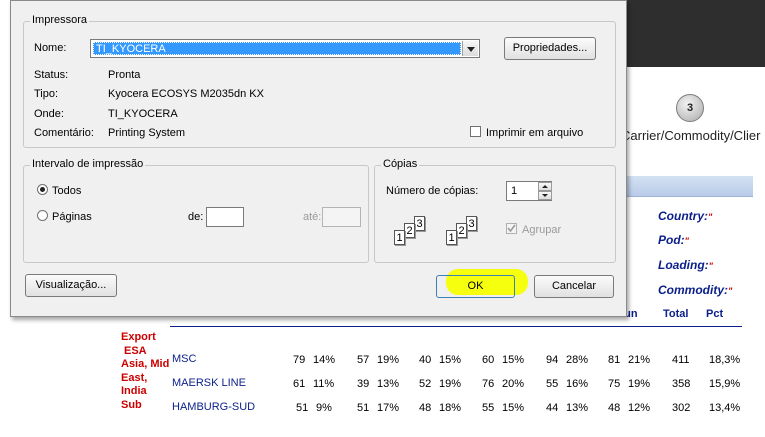 This screenshot has width=765, height=437. Describe the element at coordinates (511, 228) in the screenshot. I see `collate-checkbox` at that location.